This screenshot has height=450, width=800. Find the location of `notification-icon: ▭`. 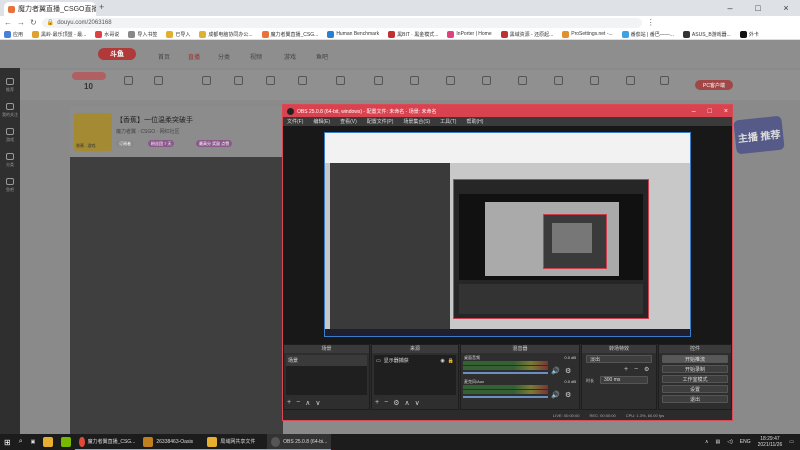

notification-icon: ▭ is located at coordinates (791, 442).